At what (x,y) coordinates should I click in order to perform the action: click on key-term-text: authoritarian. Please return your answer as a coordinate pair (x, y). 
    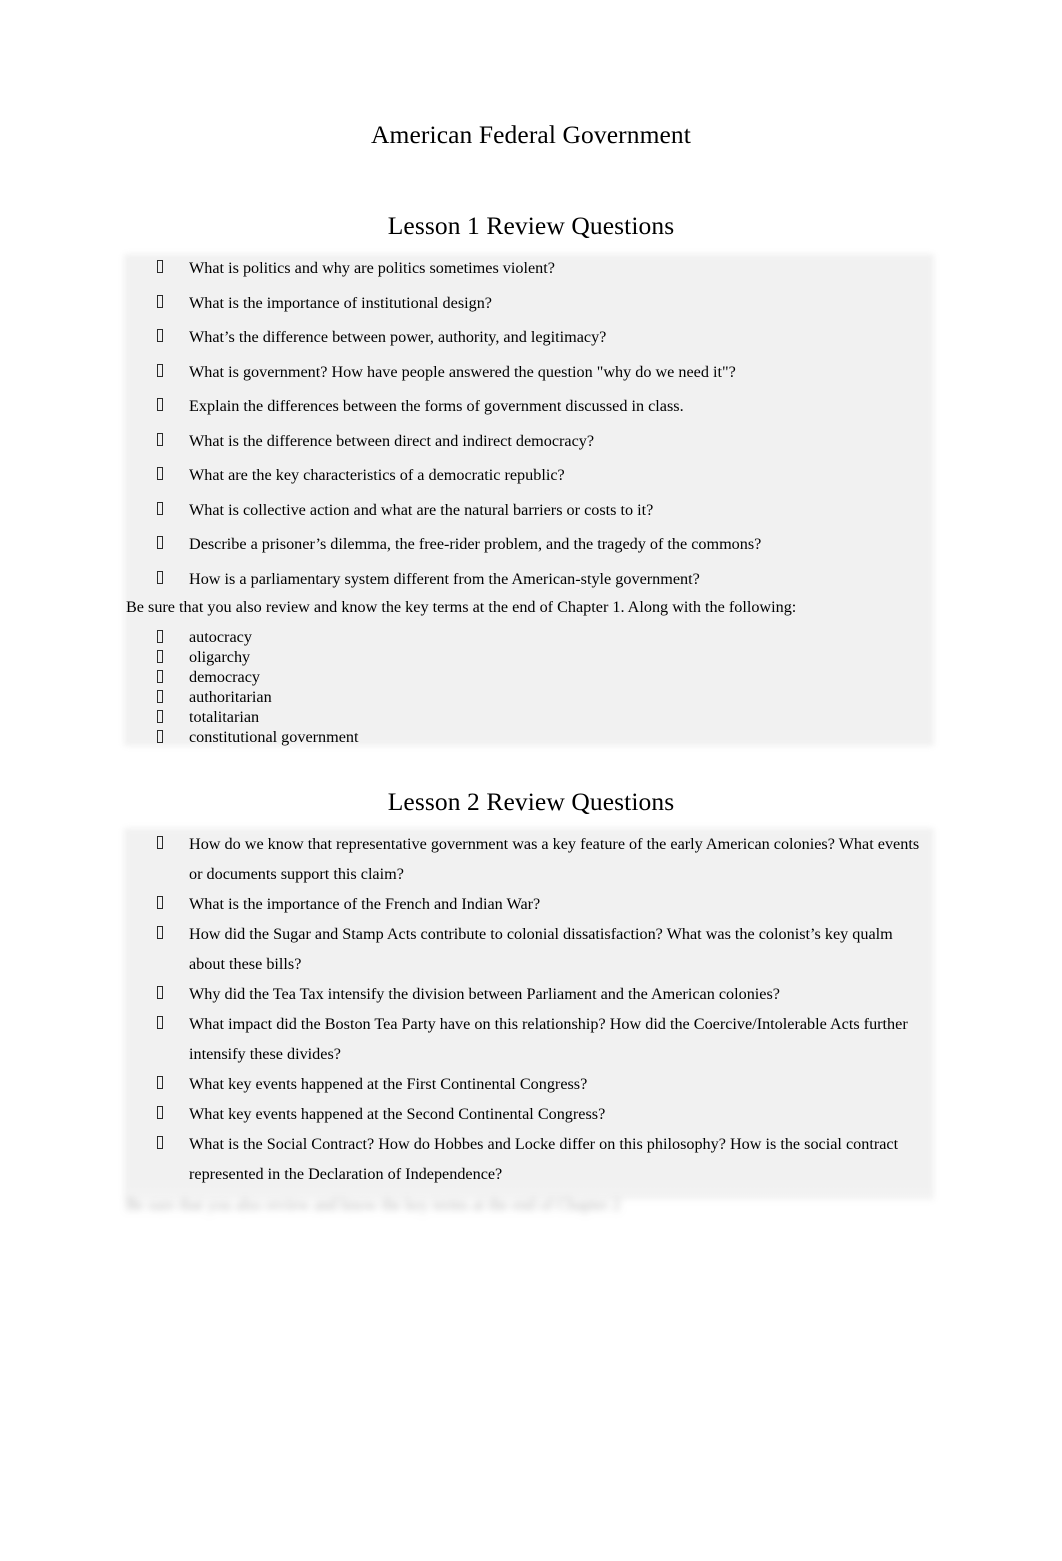
    Looking at the image, I should click on (230, 697).